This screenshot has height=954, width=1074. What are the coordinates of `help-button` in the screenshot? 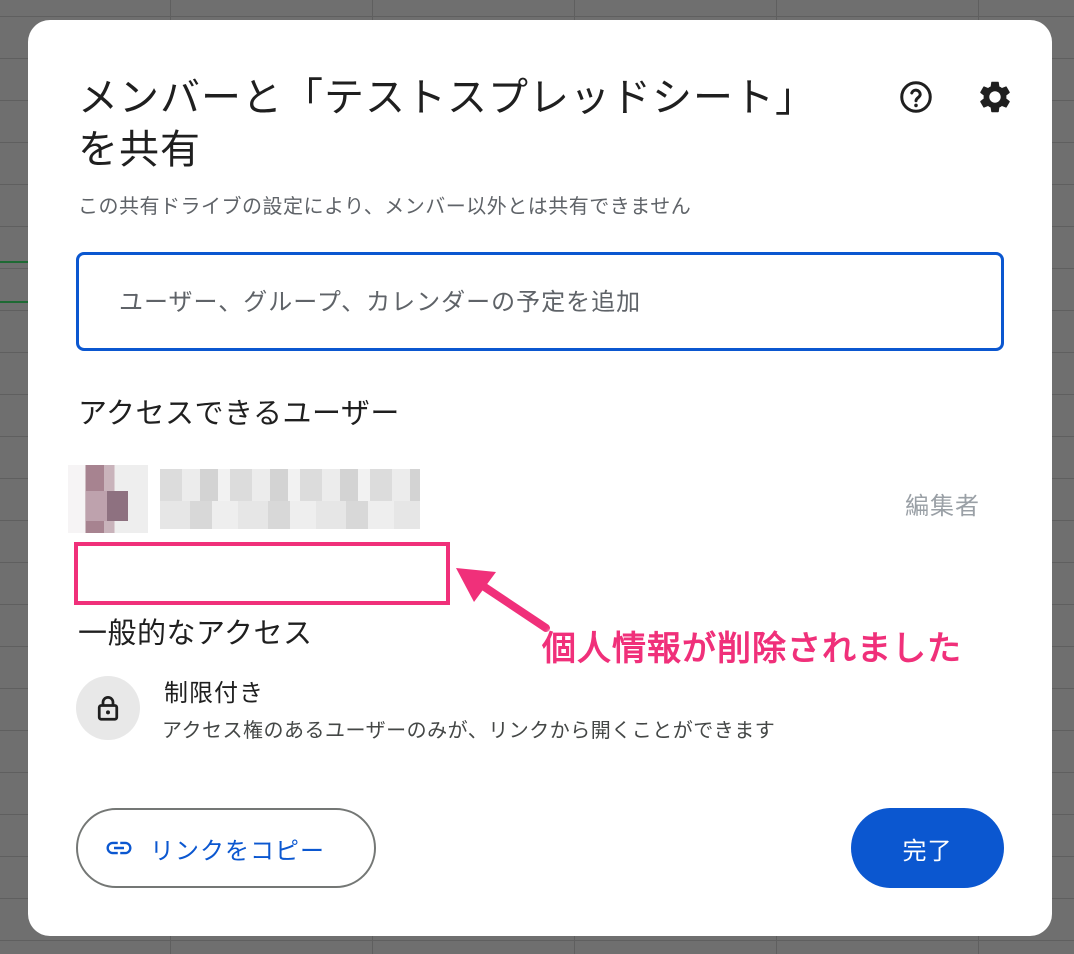 It's located at (916, 97).